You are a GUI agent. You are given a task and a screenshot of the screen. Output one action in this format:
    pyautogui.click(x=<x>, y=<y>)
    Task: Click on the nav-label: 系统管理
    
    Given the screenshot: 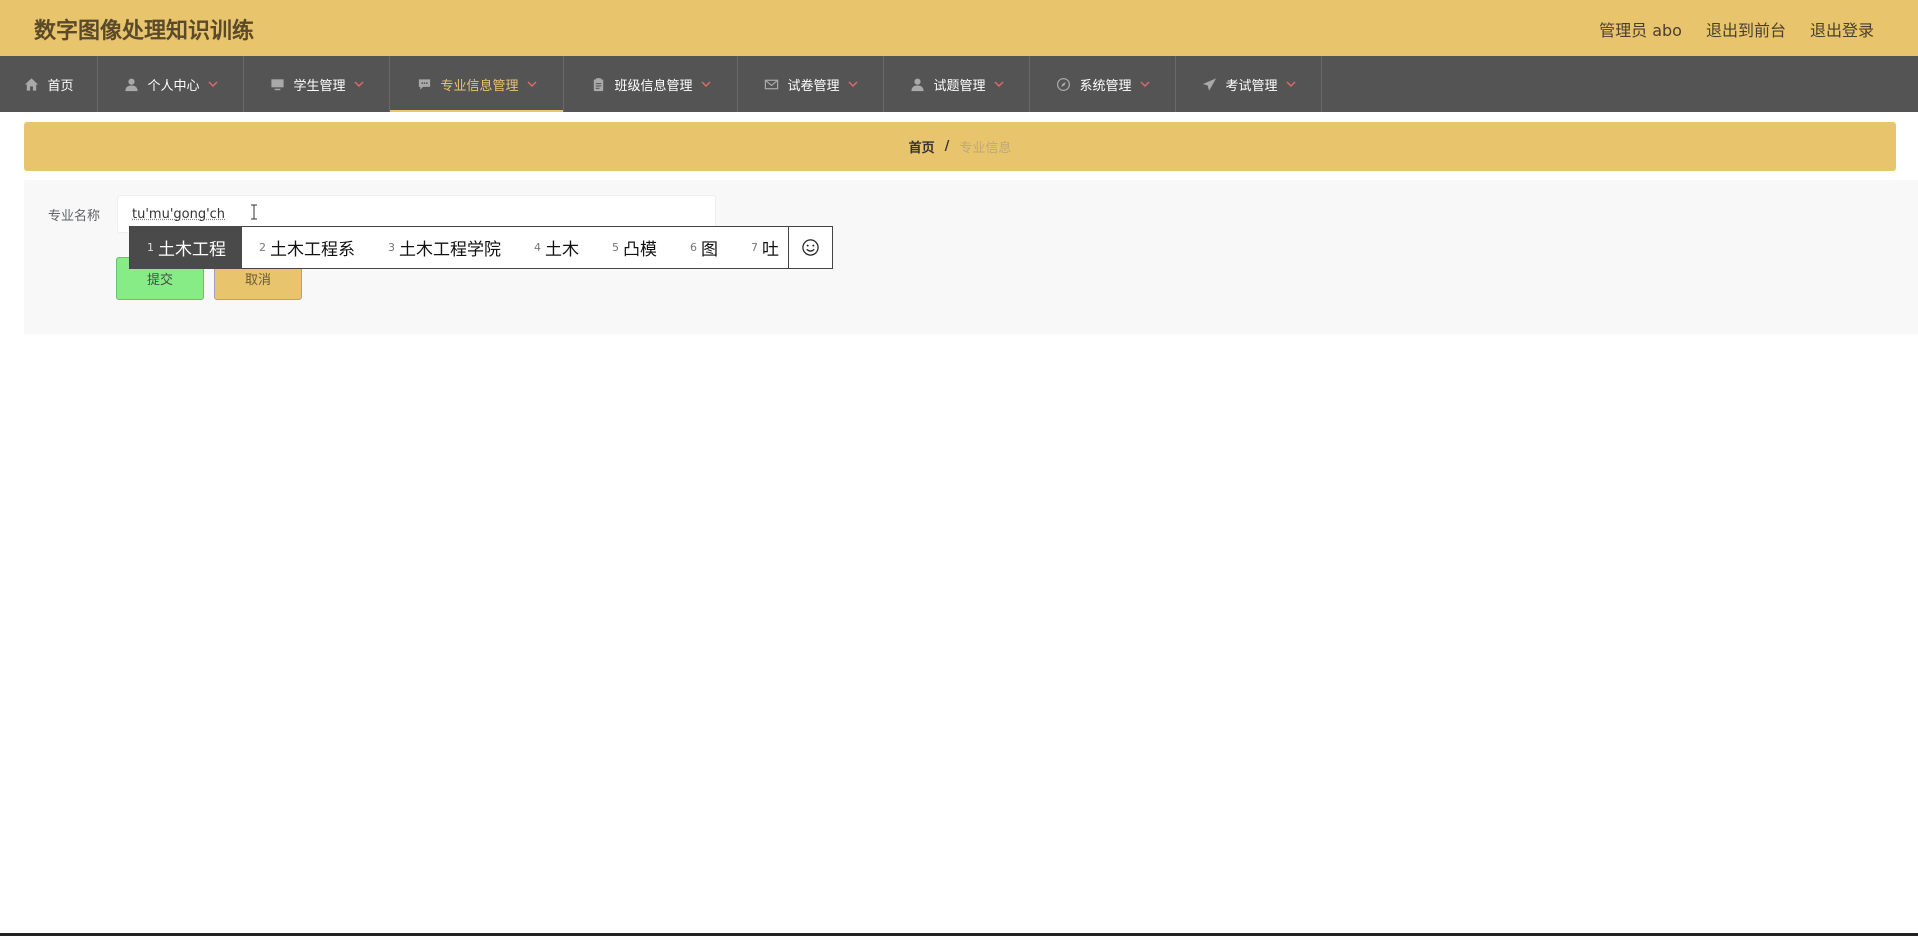 What is the action you would take?
    pyautogui.click(x=1105, y=86)
    